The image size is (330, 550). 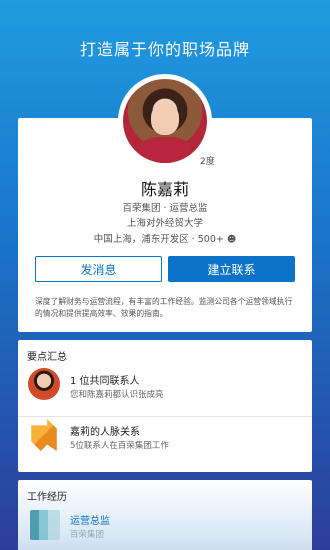 What do you see at coordinates (44, 384) in the screenshot?
I see `person-avatar` at bounding box center [44, 384].